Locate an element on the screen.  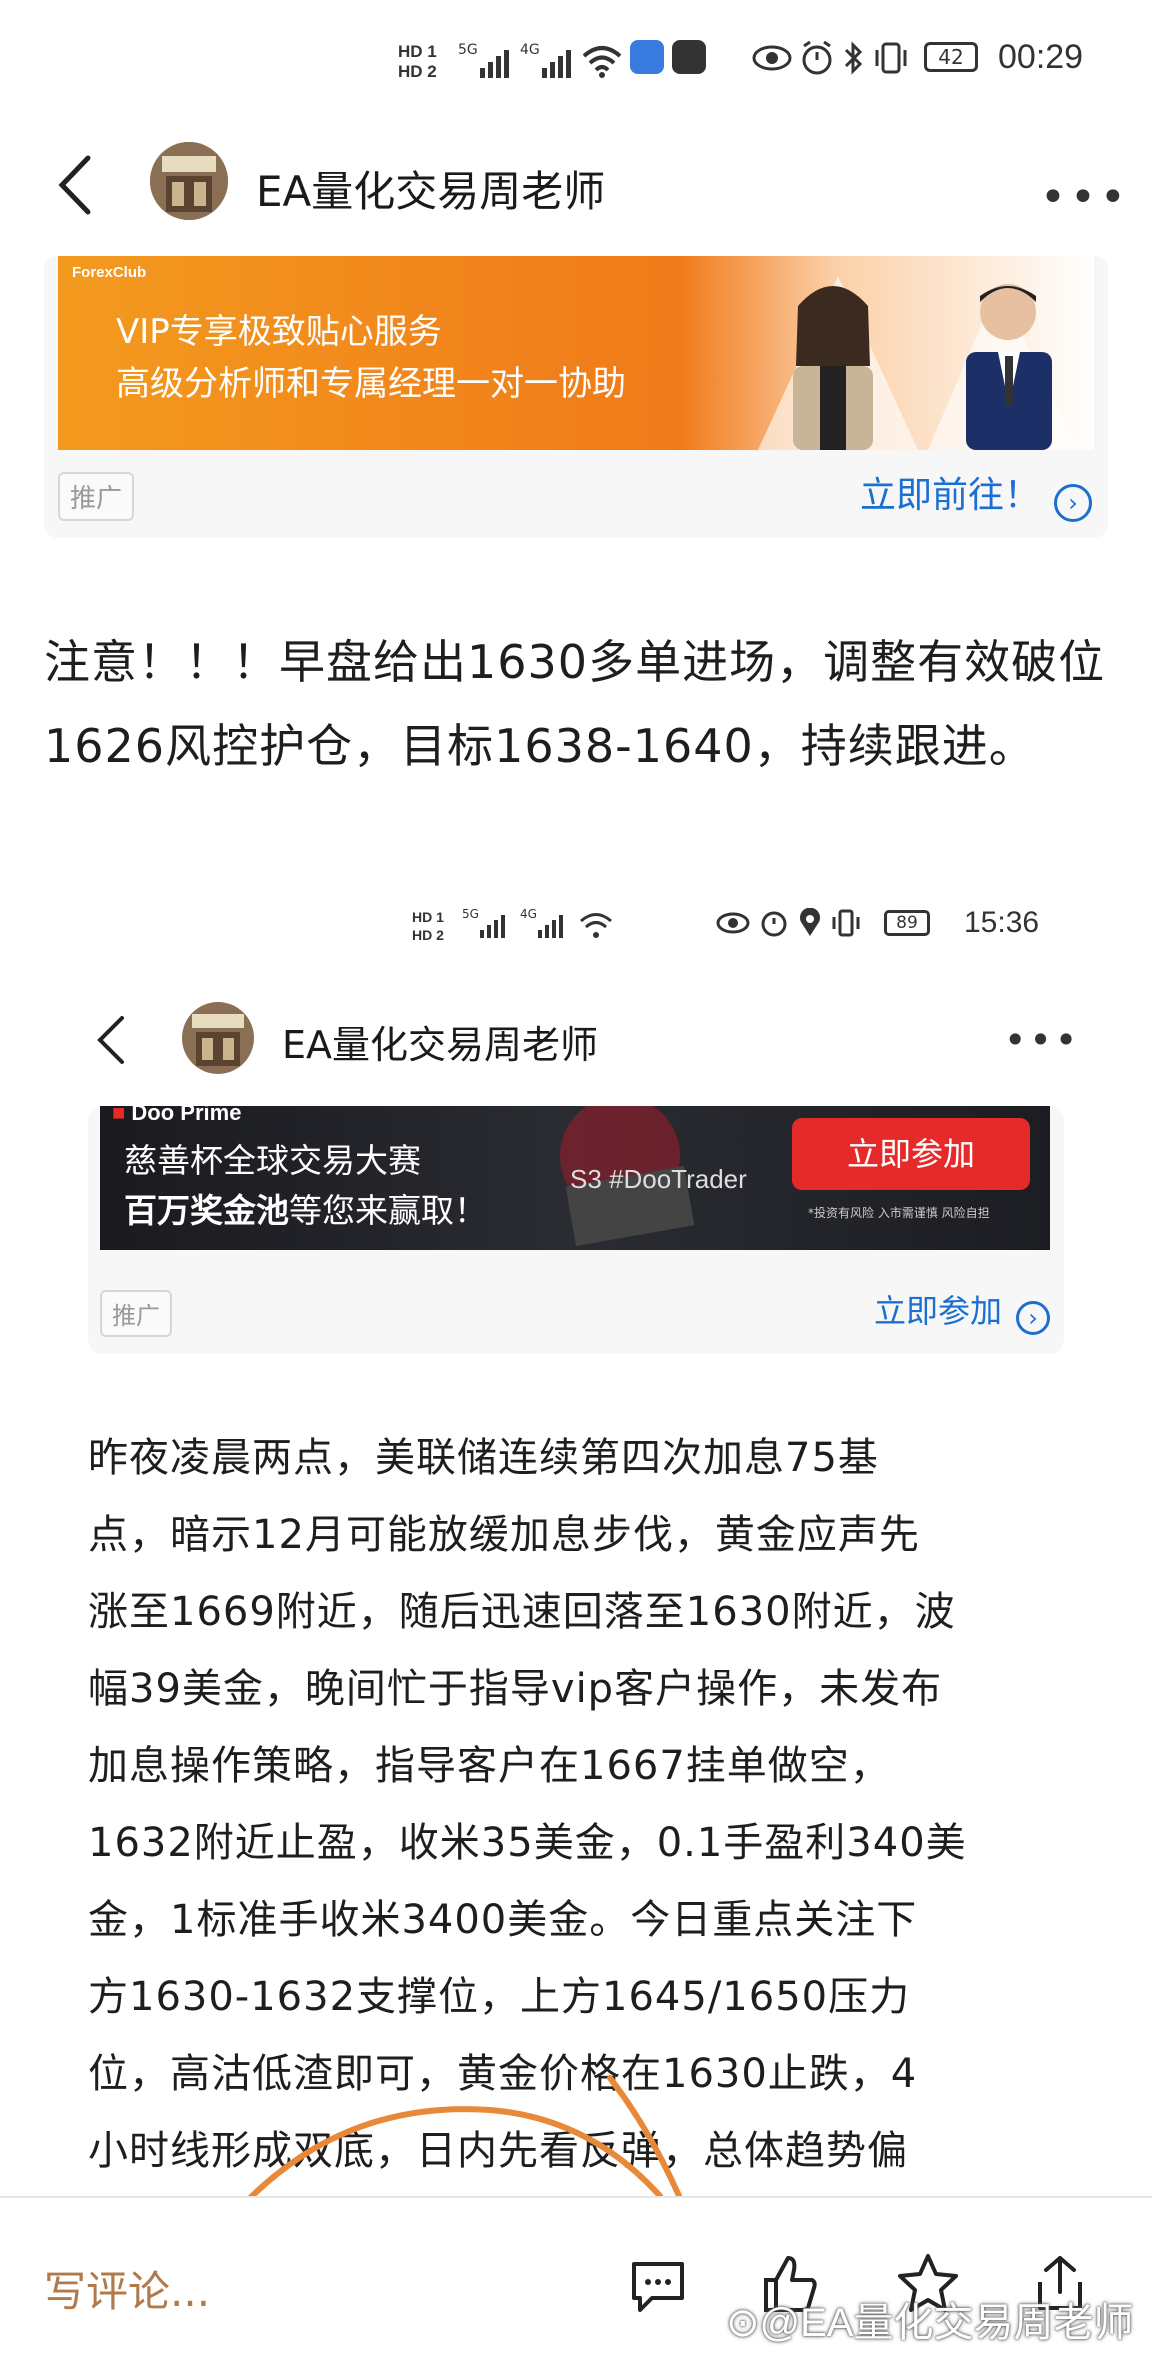
battery-icon: 42 is located at coordinates (951, 57).